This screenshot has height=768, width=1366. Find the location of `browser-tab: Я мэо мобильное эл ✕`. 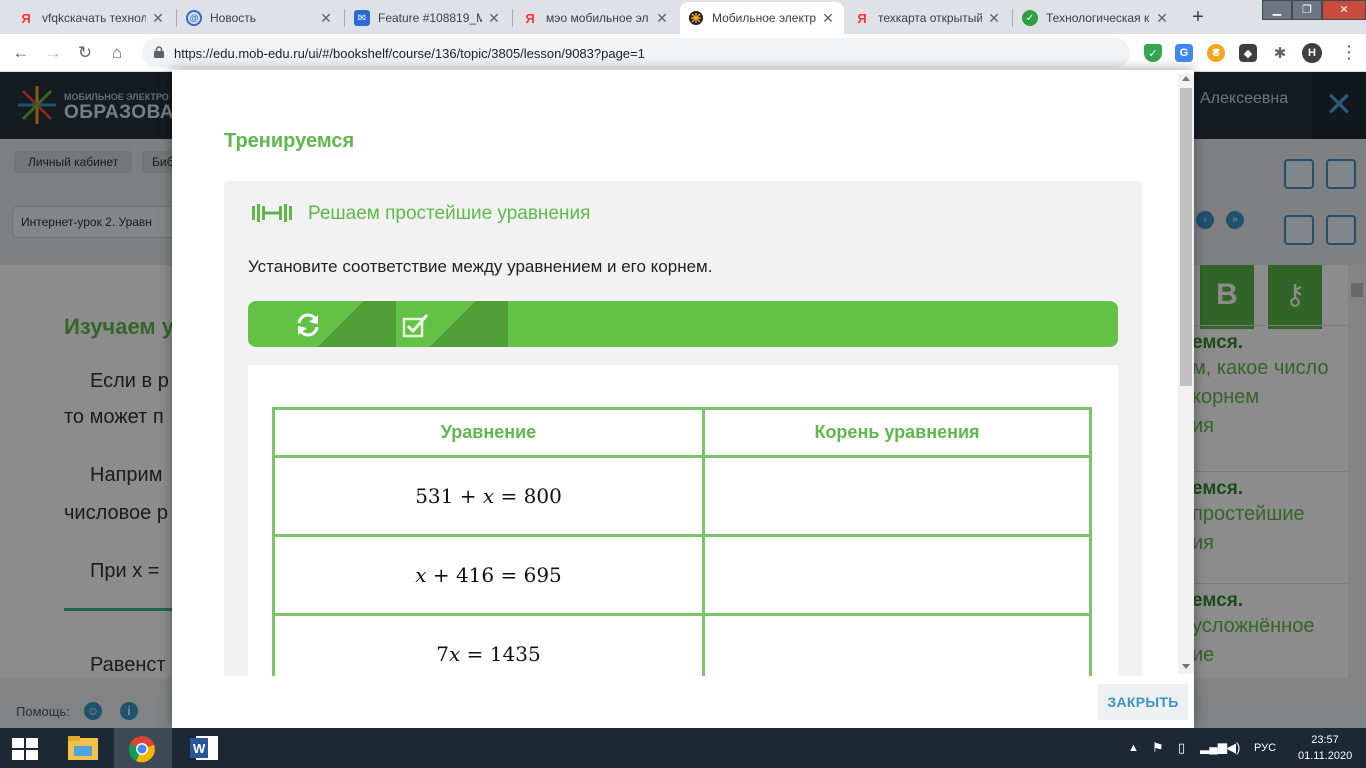

browser-tab: Я мэо мобильное эл ✕ is located at coordinates (596, 18).